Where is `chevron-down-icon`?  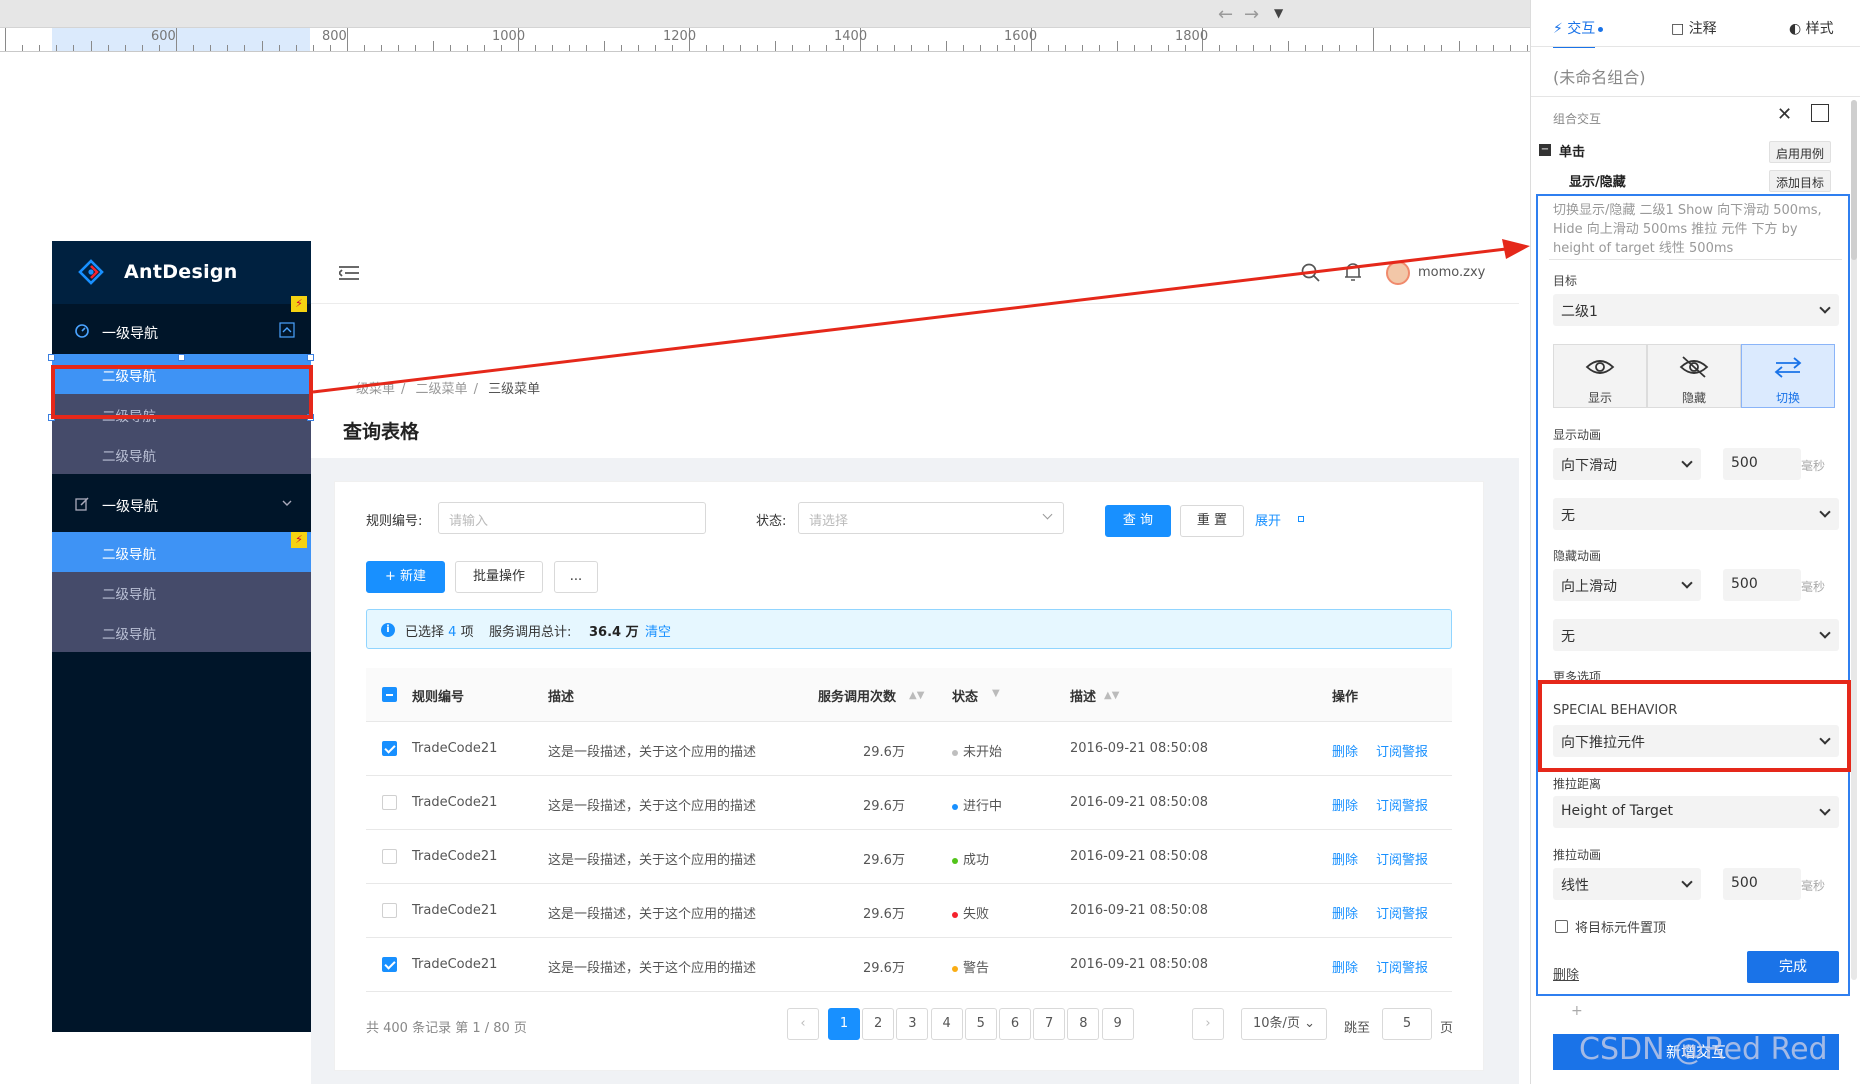 chevron-down-icon is located at coordinates (287, 503).